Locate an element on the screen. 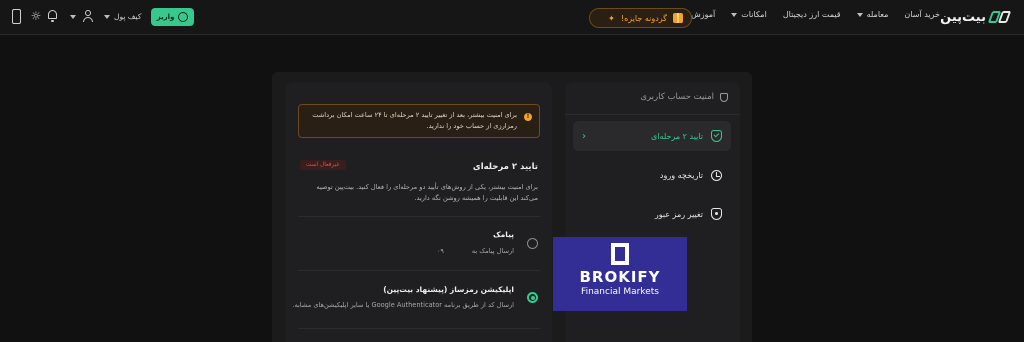  brokify-logo-icon is located at coordinates (620, 254).